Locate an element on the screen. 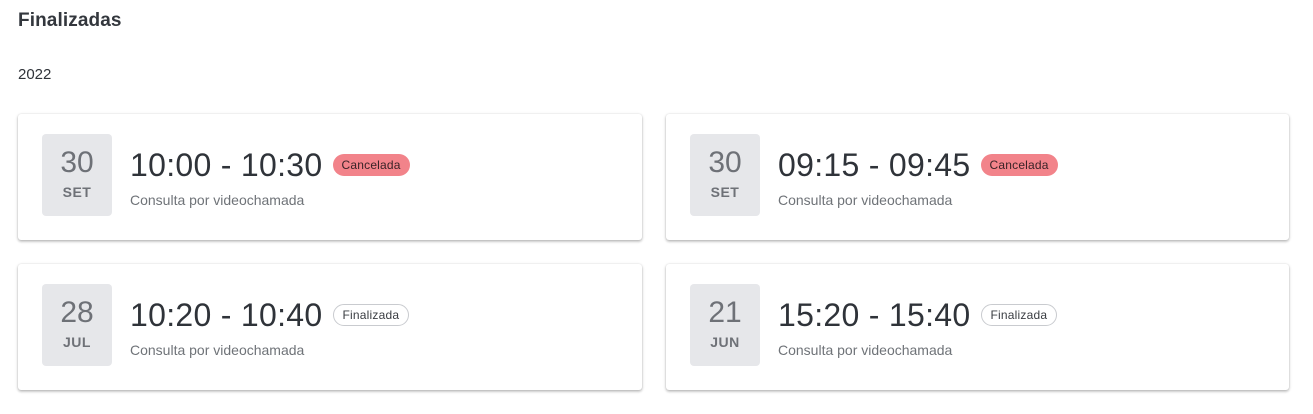 This screenshot has height=414, width=1313. time-row: 10:20 - 10:40 Finalizada is located at coordinates (270, 315).